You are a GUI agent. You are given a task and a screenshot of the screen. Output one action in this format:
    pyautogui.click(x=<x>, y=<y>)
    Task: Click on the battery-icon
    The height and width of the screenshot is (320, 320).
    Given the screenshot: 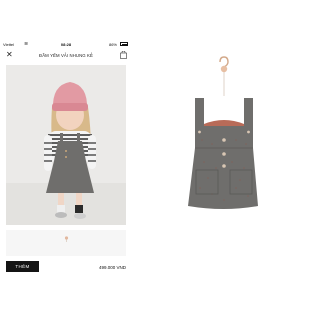 What is the action you would take?
    pyautogui.click(x=124, y=44)
    